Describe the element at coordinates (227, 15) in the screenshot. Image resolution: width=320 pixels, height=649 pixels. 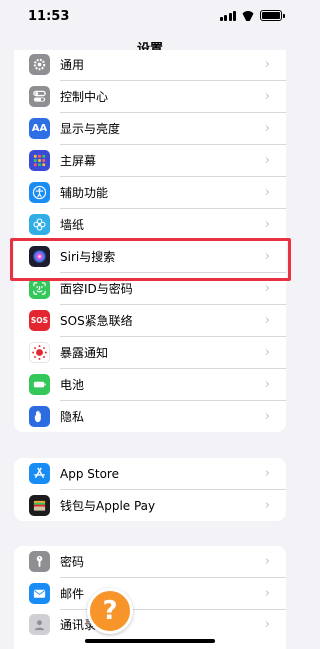
I see `cellular-signal-icon` at that location.